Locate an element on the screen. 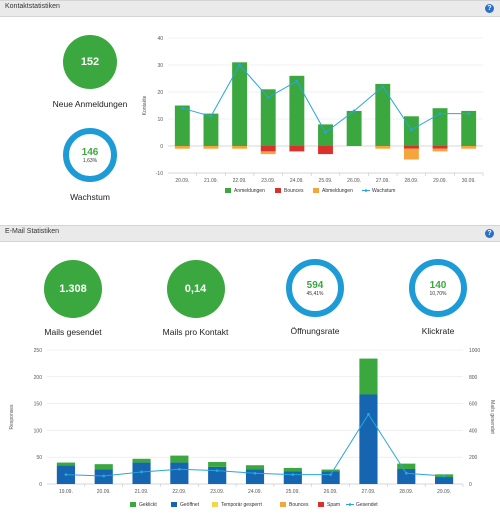 Image resolution: width=500 pixels, height=515 pixels. y2-tick-label: 0 is located at coordinates (470, 485).